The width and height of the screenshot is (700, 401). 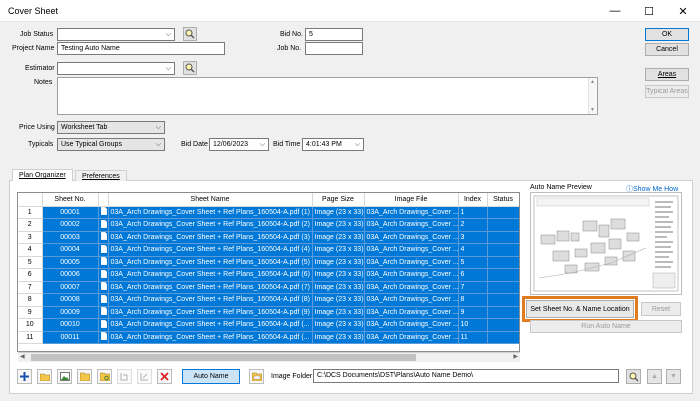 What do you see at coordinates (111, 127) in the screenshot?
I see `price-using-select: Worksheet Tab ⌵` at bounding box center [111, 127].